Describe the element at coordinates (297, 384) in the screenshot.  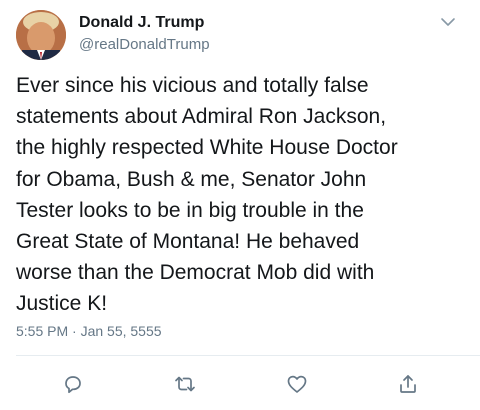
I see `heart-icon` at that location.